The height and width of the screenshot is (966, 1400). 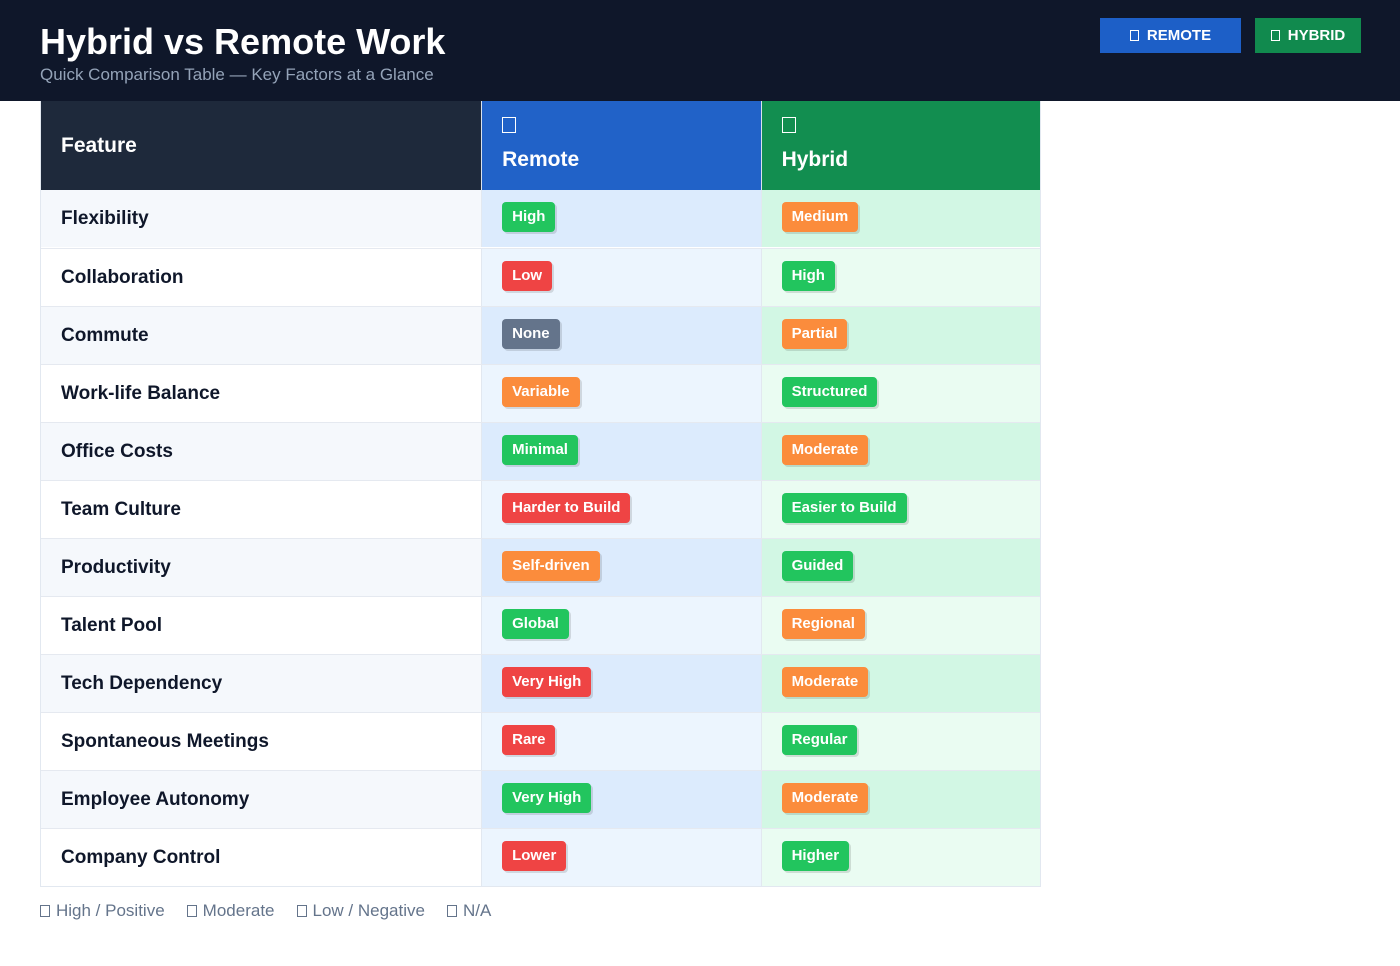 I want to click on feature-label: Collaboration, so click(x=122, y=277).